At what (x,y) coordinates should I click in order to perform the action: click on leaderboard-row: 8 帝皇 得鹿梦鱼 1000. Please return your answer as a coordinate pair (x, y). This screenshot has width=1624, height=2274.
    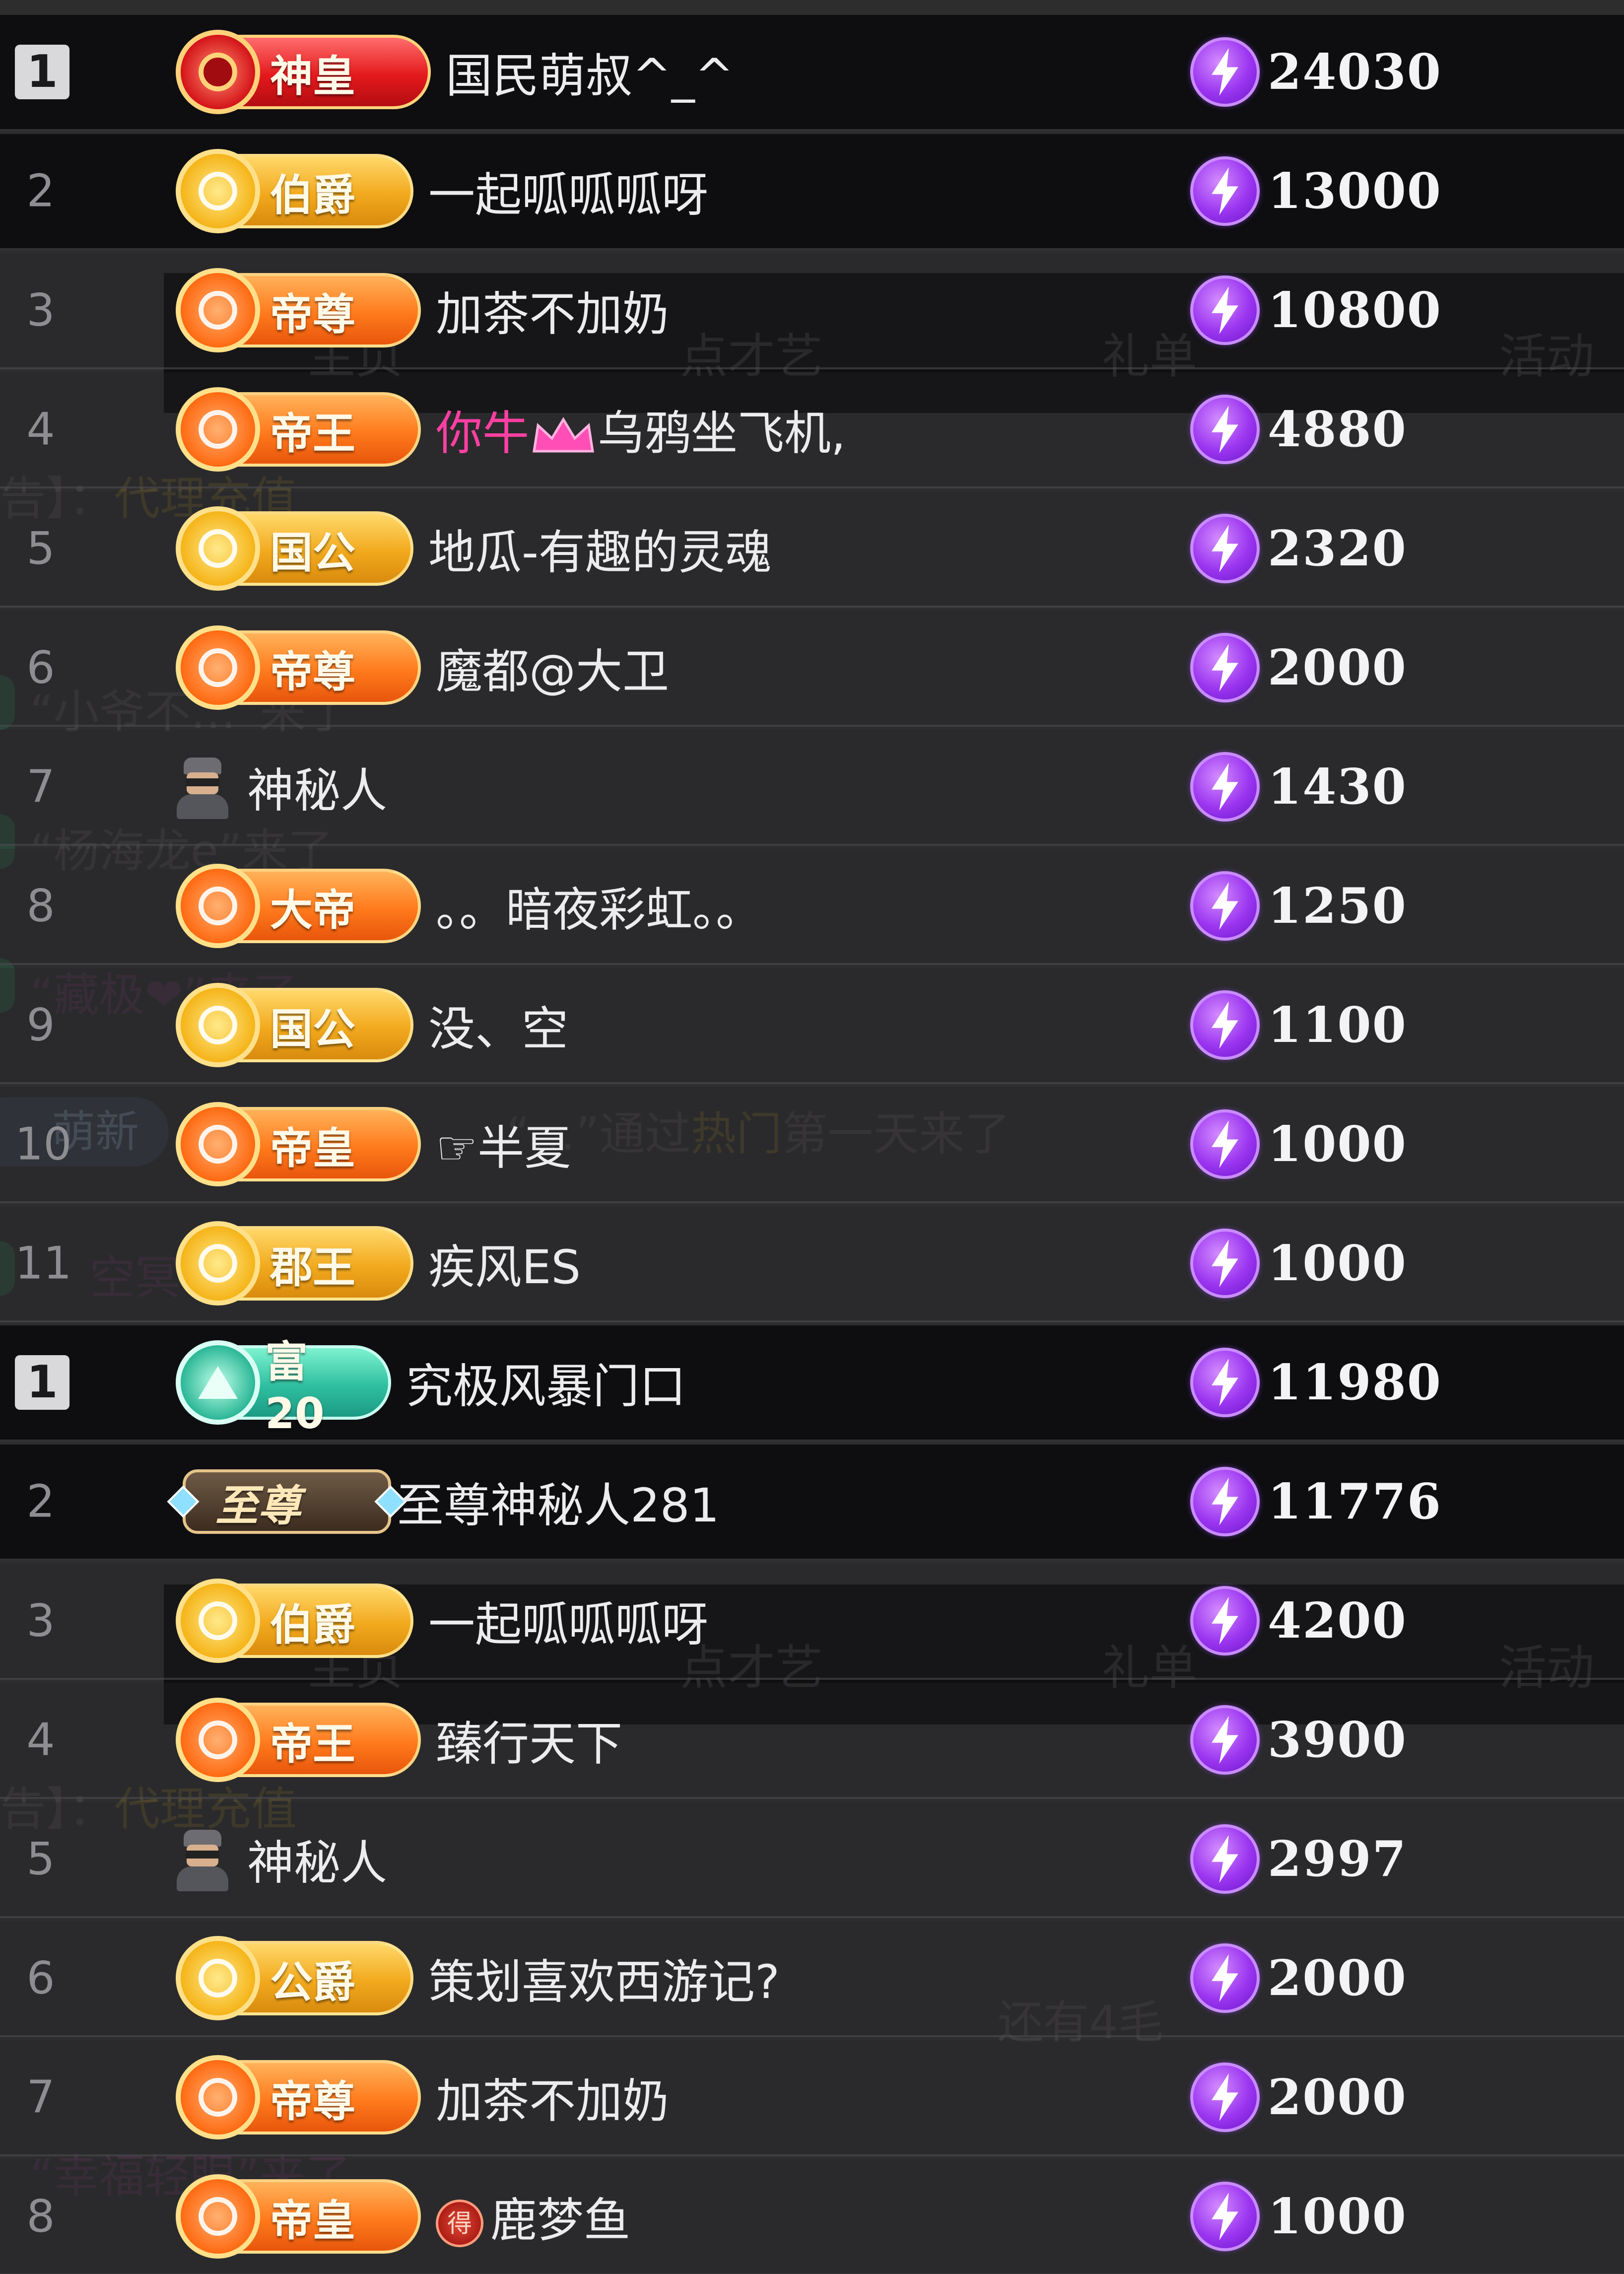
    Looking at the image, I should click on (812, 2216).